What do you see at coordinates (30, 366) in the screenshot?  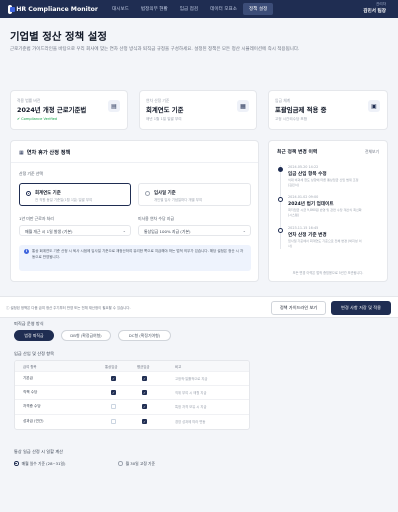 I see `col-item: 급여 항목` at bounding box center [30, 366].